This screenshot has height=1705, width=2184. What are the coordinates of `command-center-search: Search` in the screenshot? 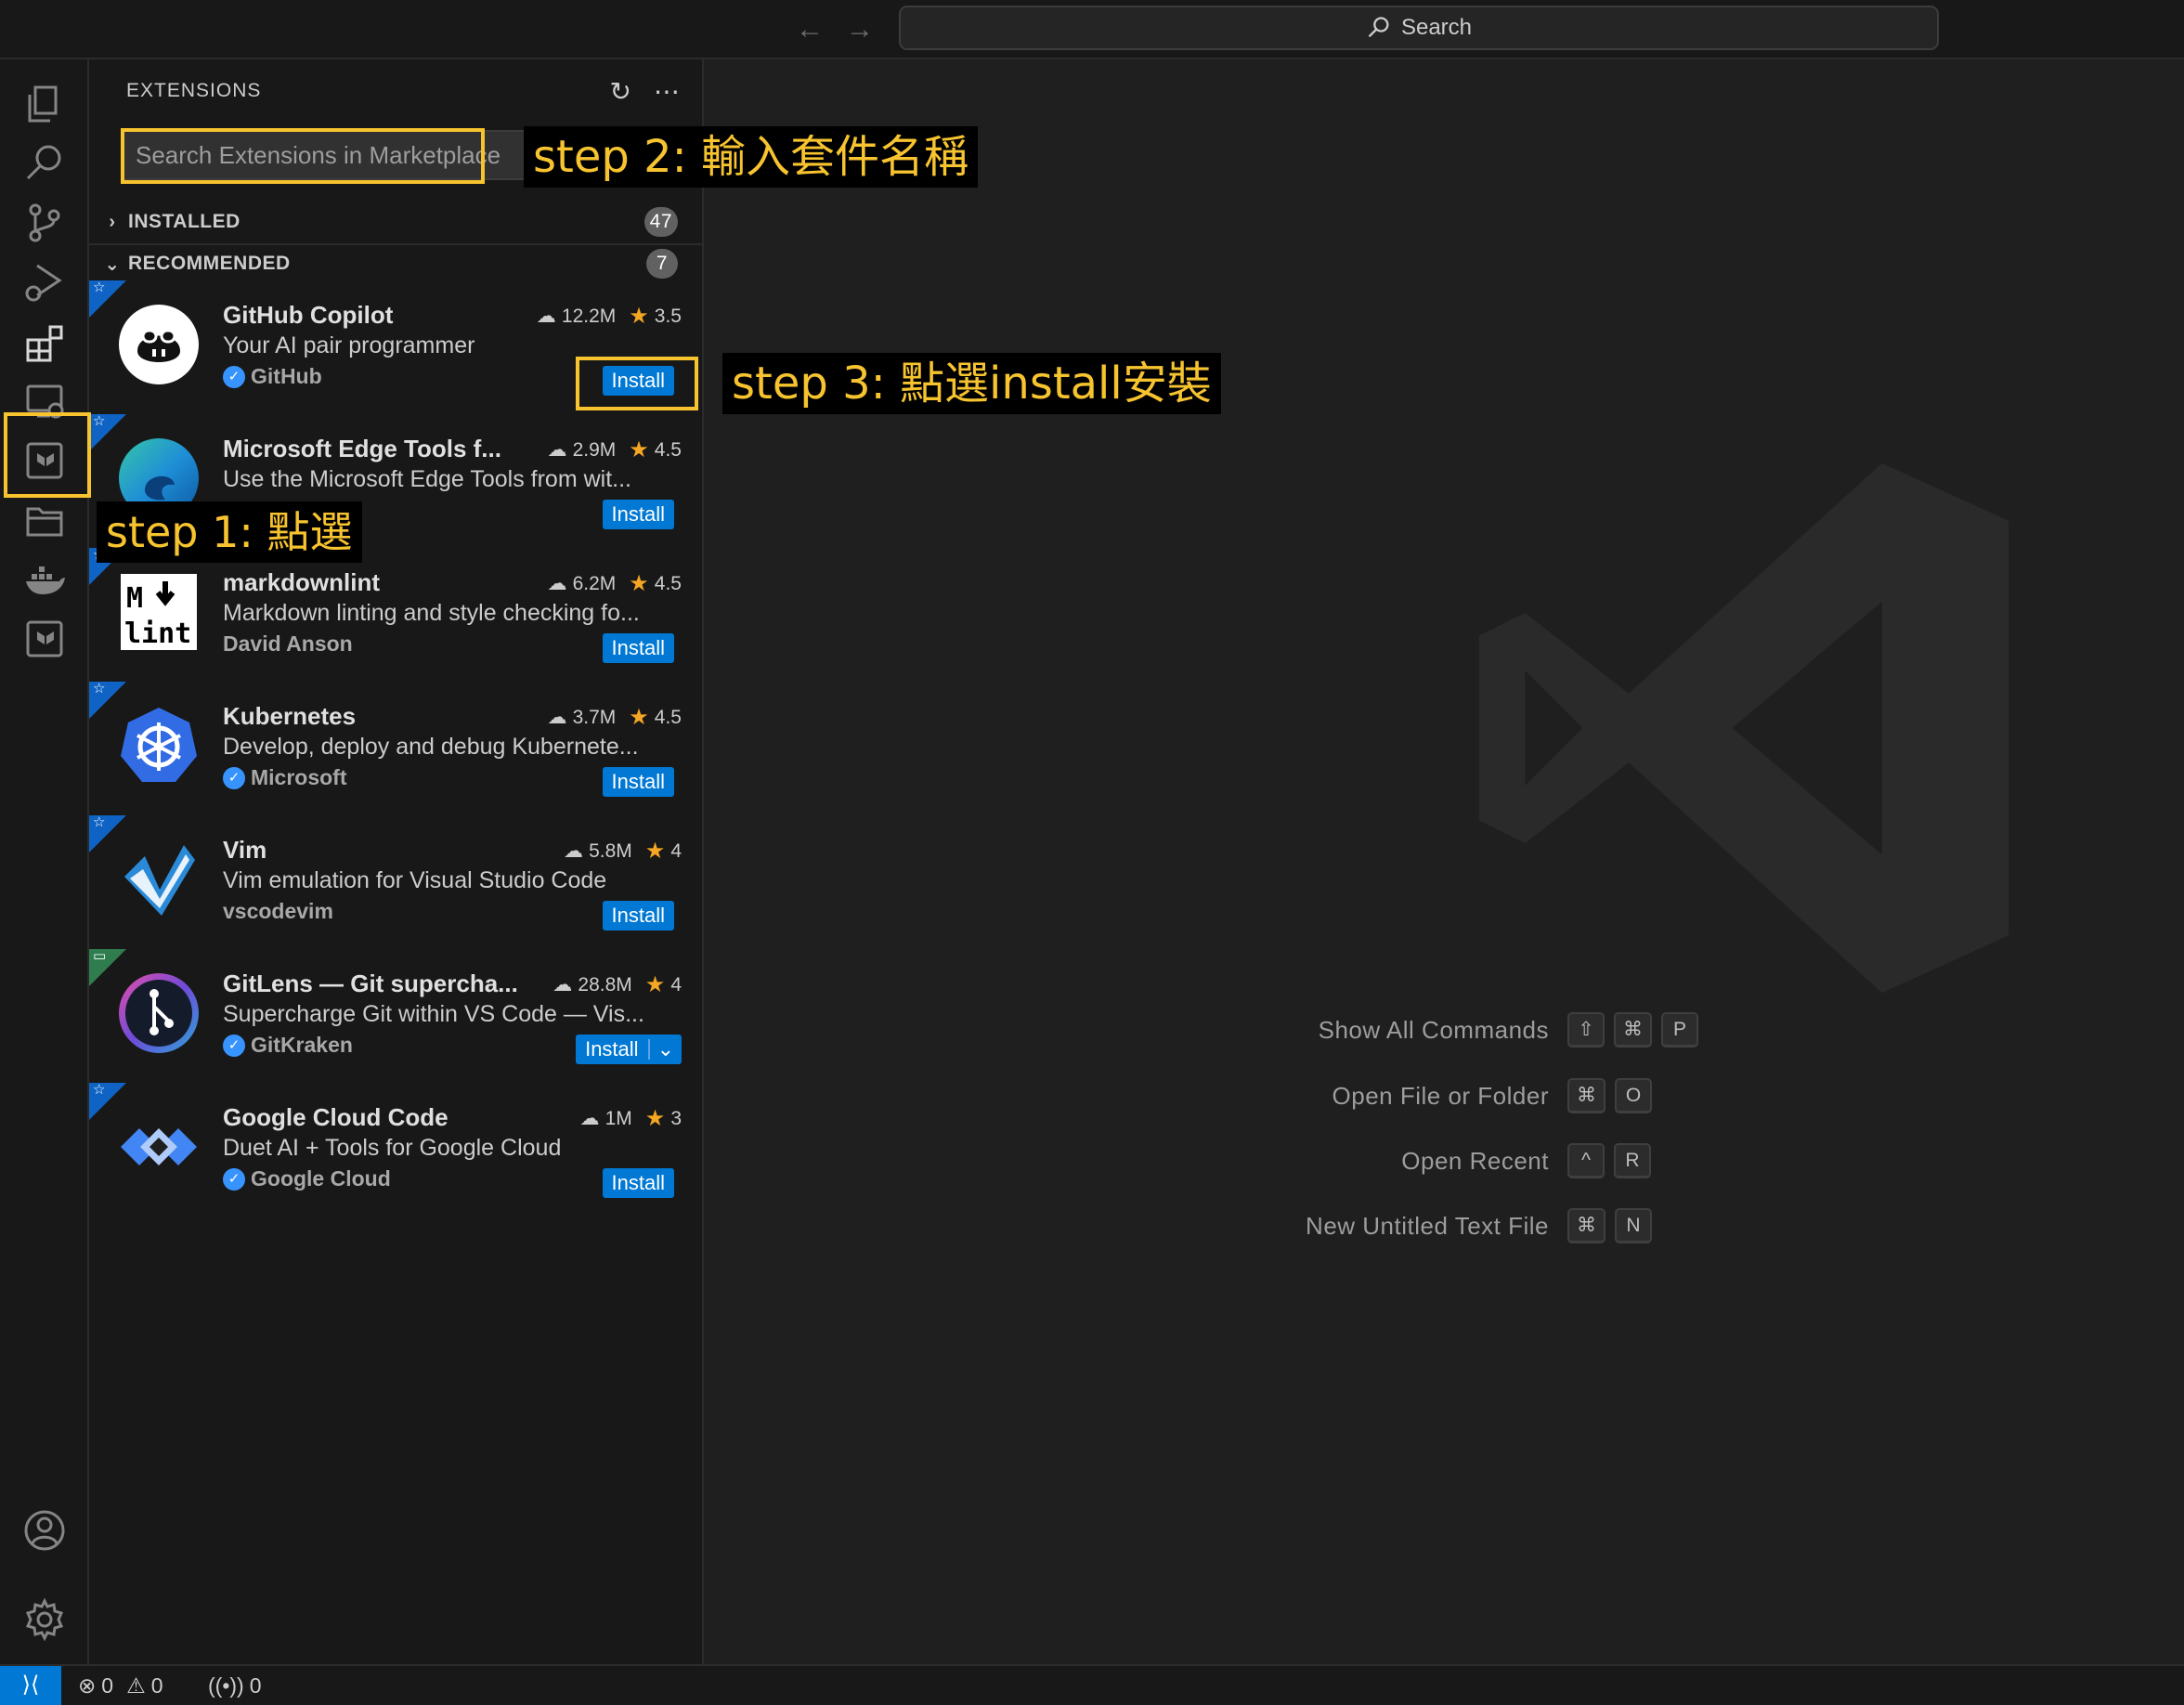 It's located at (1419, 28).